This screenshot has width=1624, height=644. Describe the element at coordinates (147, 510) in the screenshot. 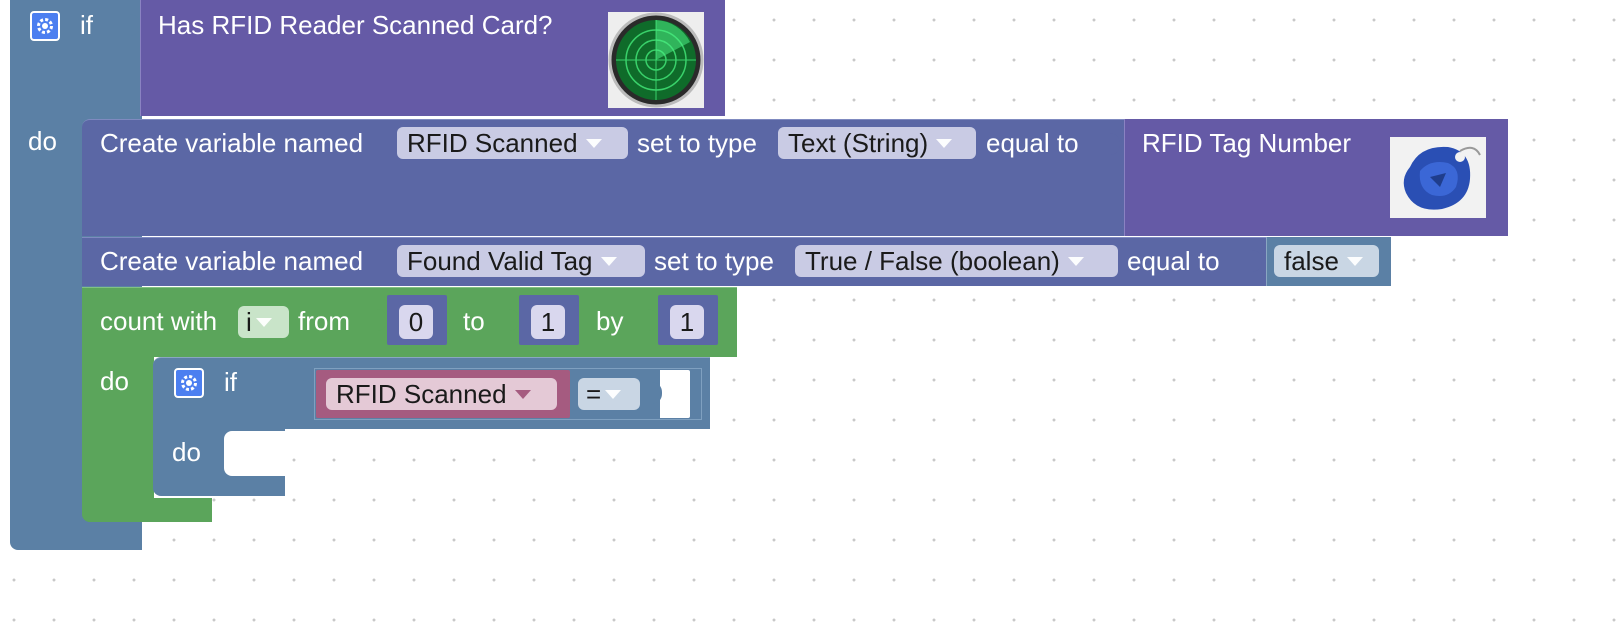

I see `count-loop-bottom` at that location.